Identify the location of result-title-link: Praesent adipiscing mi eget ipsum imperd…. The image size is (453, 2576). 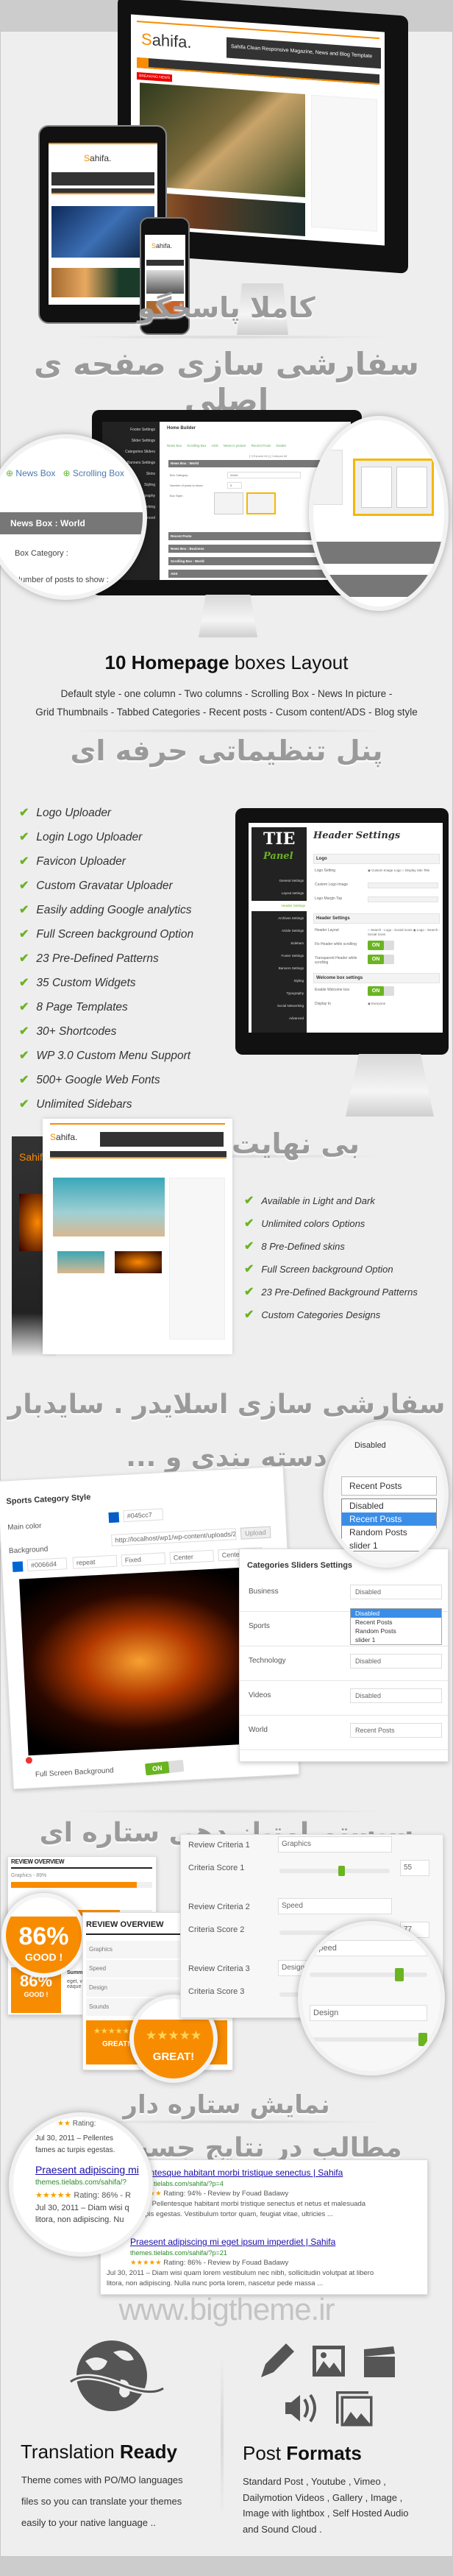
(232, 2242).